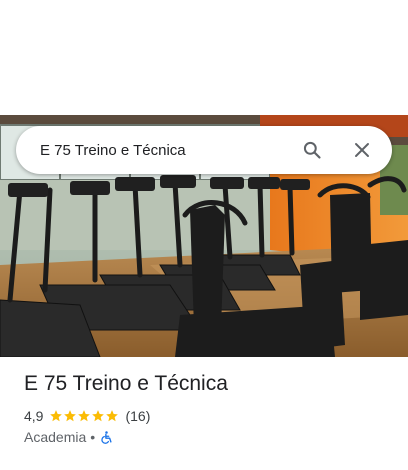 The image size is (408, 470). I want to click on place-title: E 75 Treino e Técnica, so click(126, 383).